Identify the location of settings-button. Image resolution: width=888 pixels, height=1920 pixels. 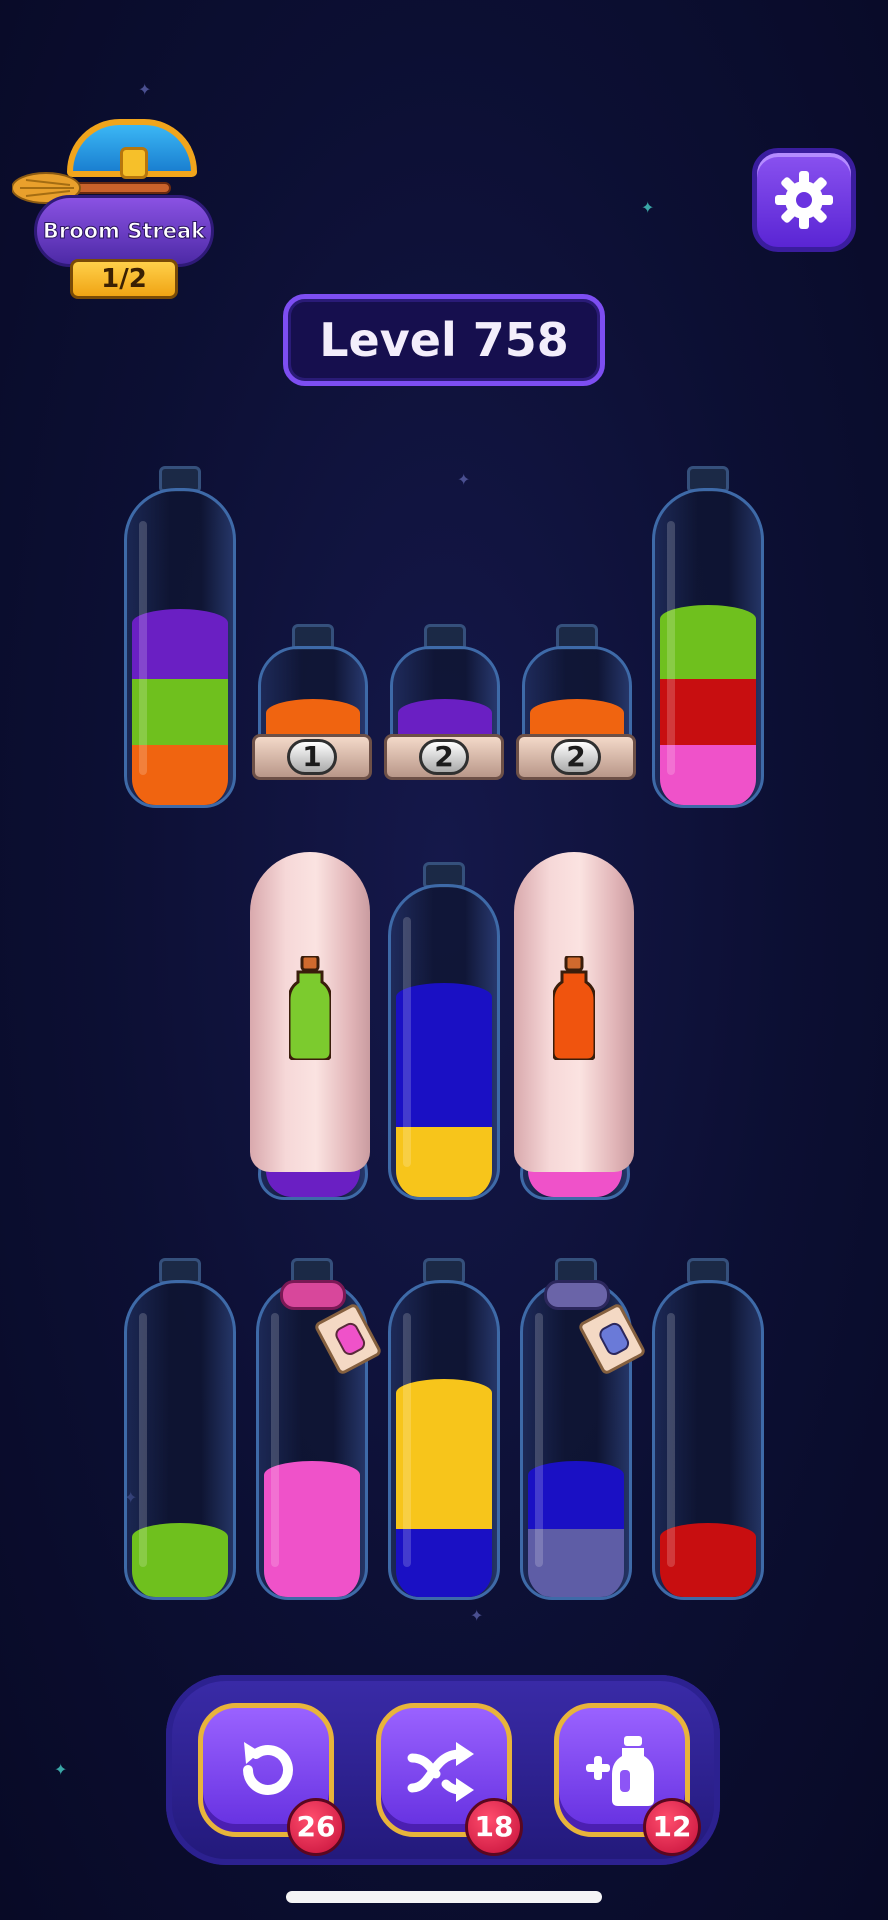
(804, 200).